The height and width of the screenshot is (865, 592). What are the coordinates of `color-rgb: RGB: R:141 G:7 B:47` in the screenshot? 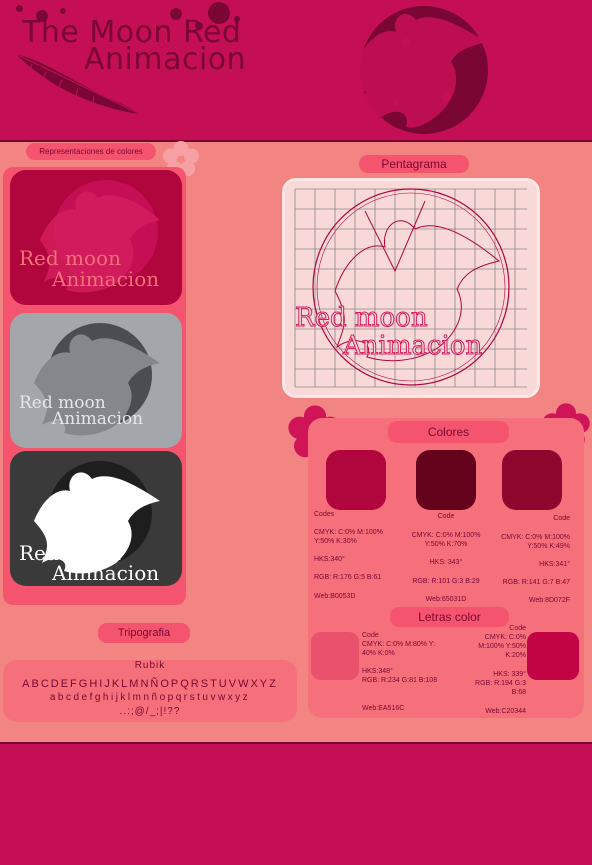 It's located at (536, 582).